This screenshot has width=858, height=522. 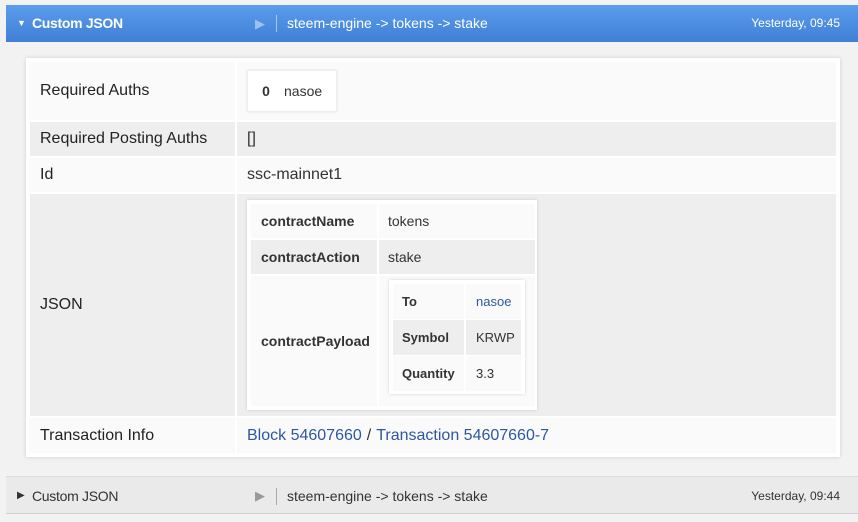 I want to click on block-link: Block 54607660, so click(x=304, y=436).